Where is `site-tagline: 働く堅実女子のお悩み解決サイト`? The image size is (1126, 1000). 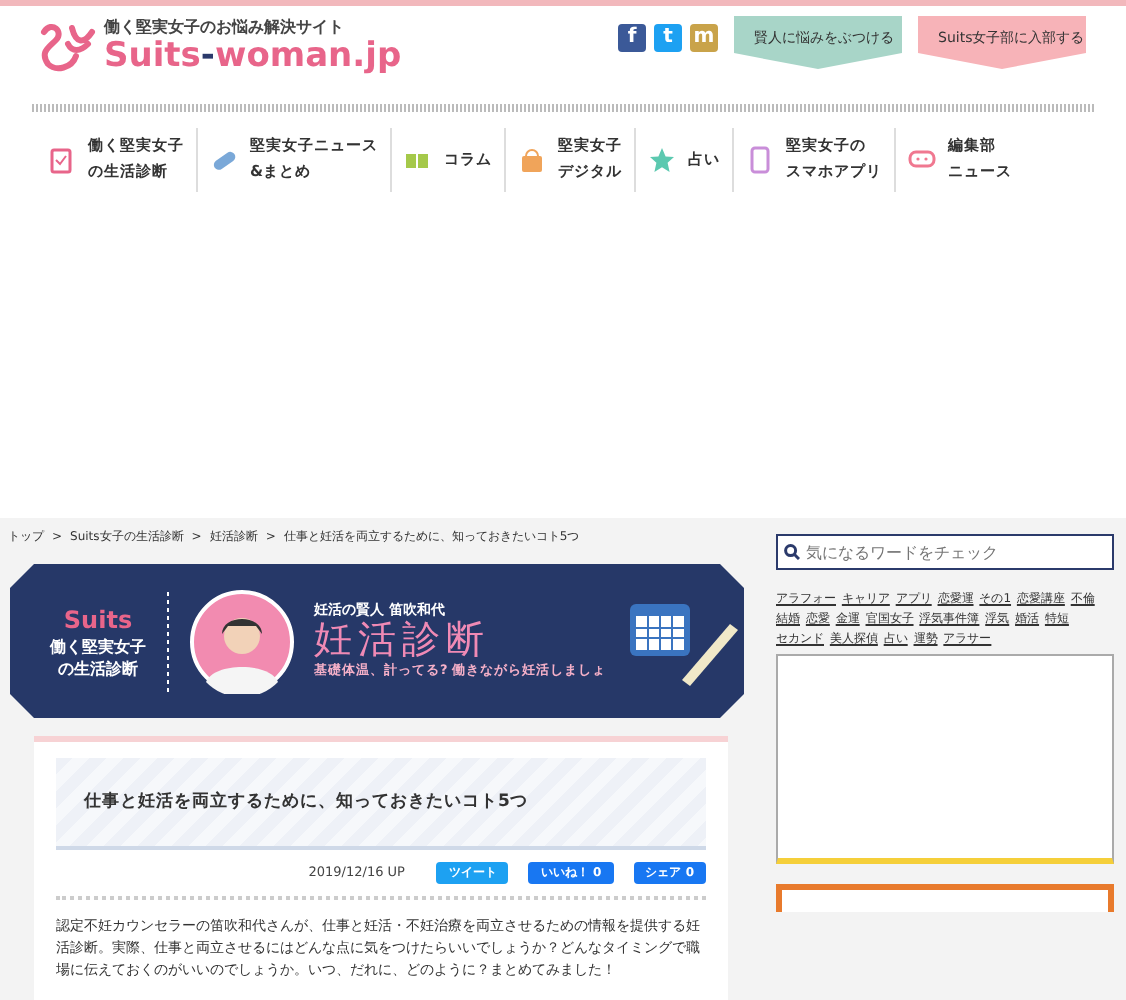
site-tagline: 働く堅実女子のお悩み解決サイト is located at coordinates (225, 28).